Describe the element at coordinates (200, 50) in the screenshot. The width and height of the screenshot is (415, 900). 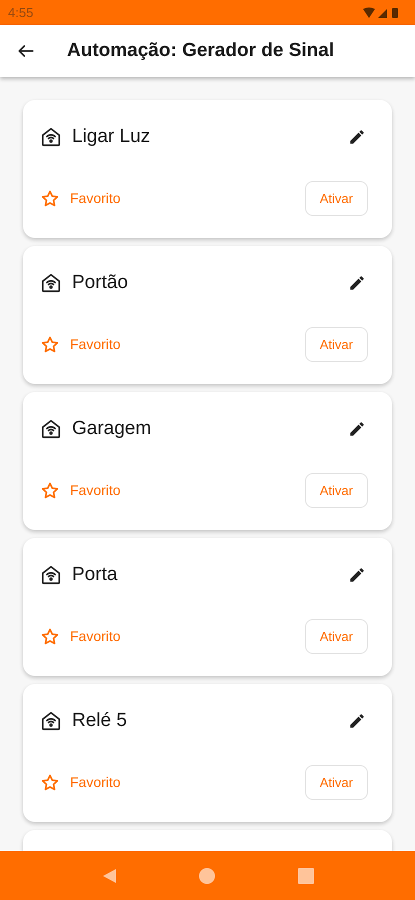
I see `screen-title: Automação: Gerador de Sinal` at that location.